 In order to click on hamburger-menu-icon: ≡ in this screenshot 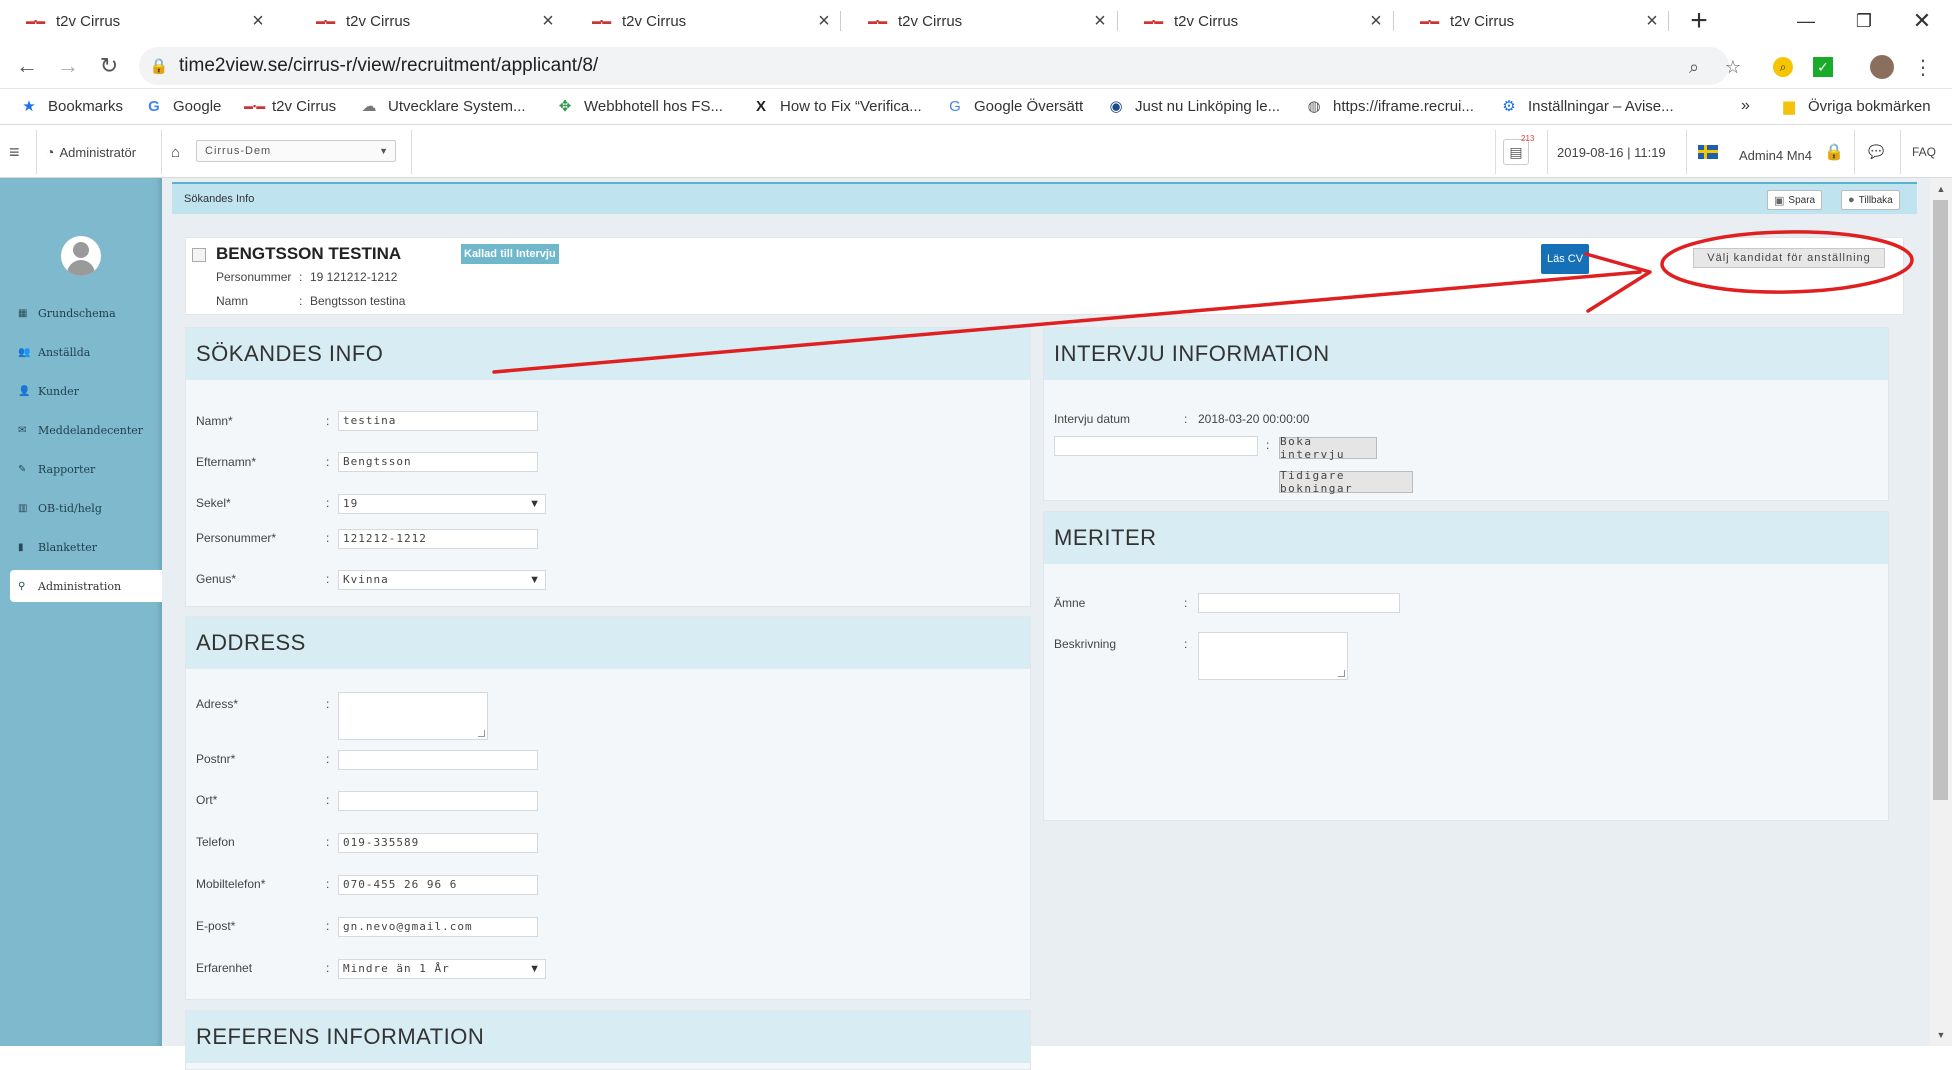, I will do `click(14, 152)`.